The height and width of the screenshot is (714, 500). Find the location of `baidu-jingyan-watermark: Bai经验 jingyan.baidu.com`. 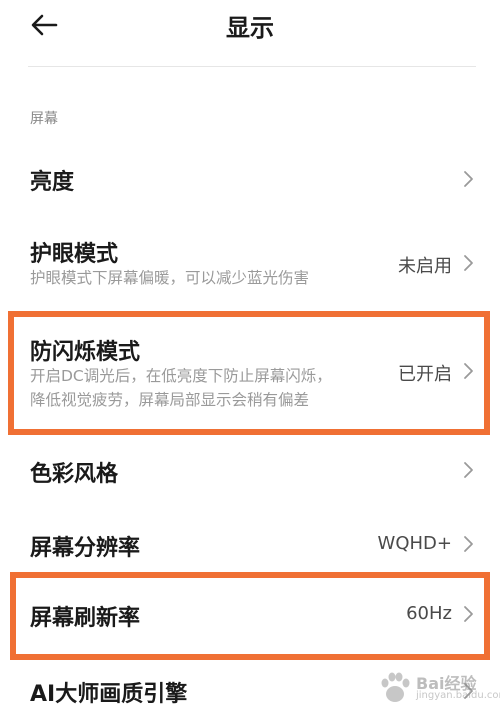

baidu-jingyan-watermark: Bai经验 jingyan.baidu.com is located at coordinates (439, 688).